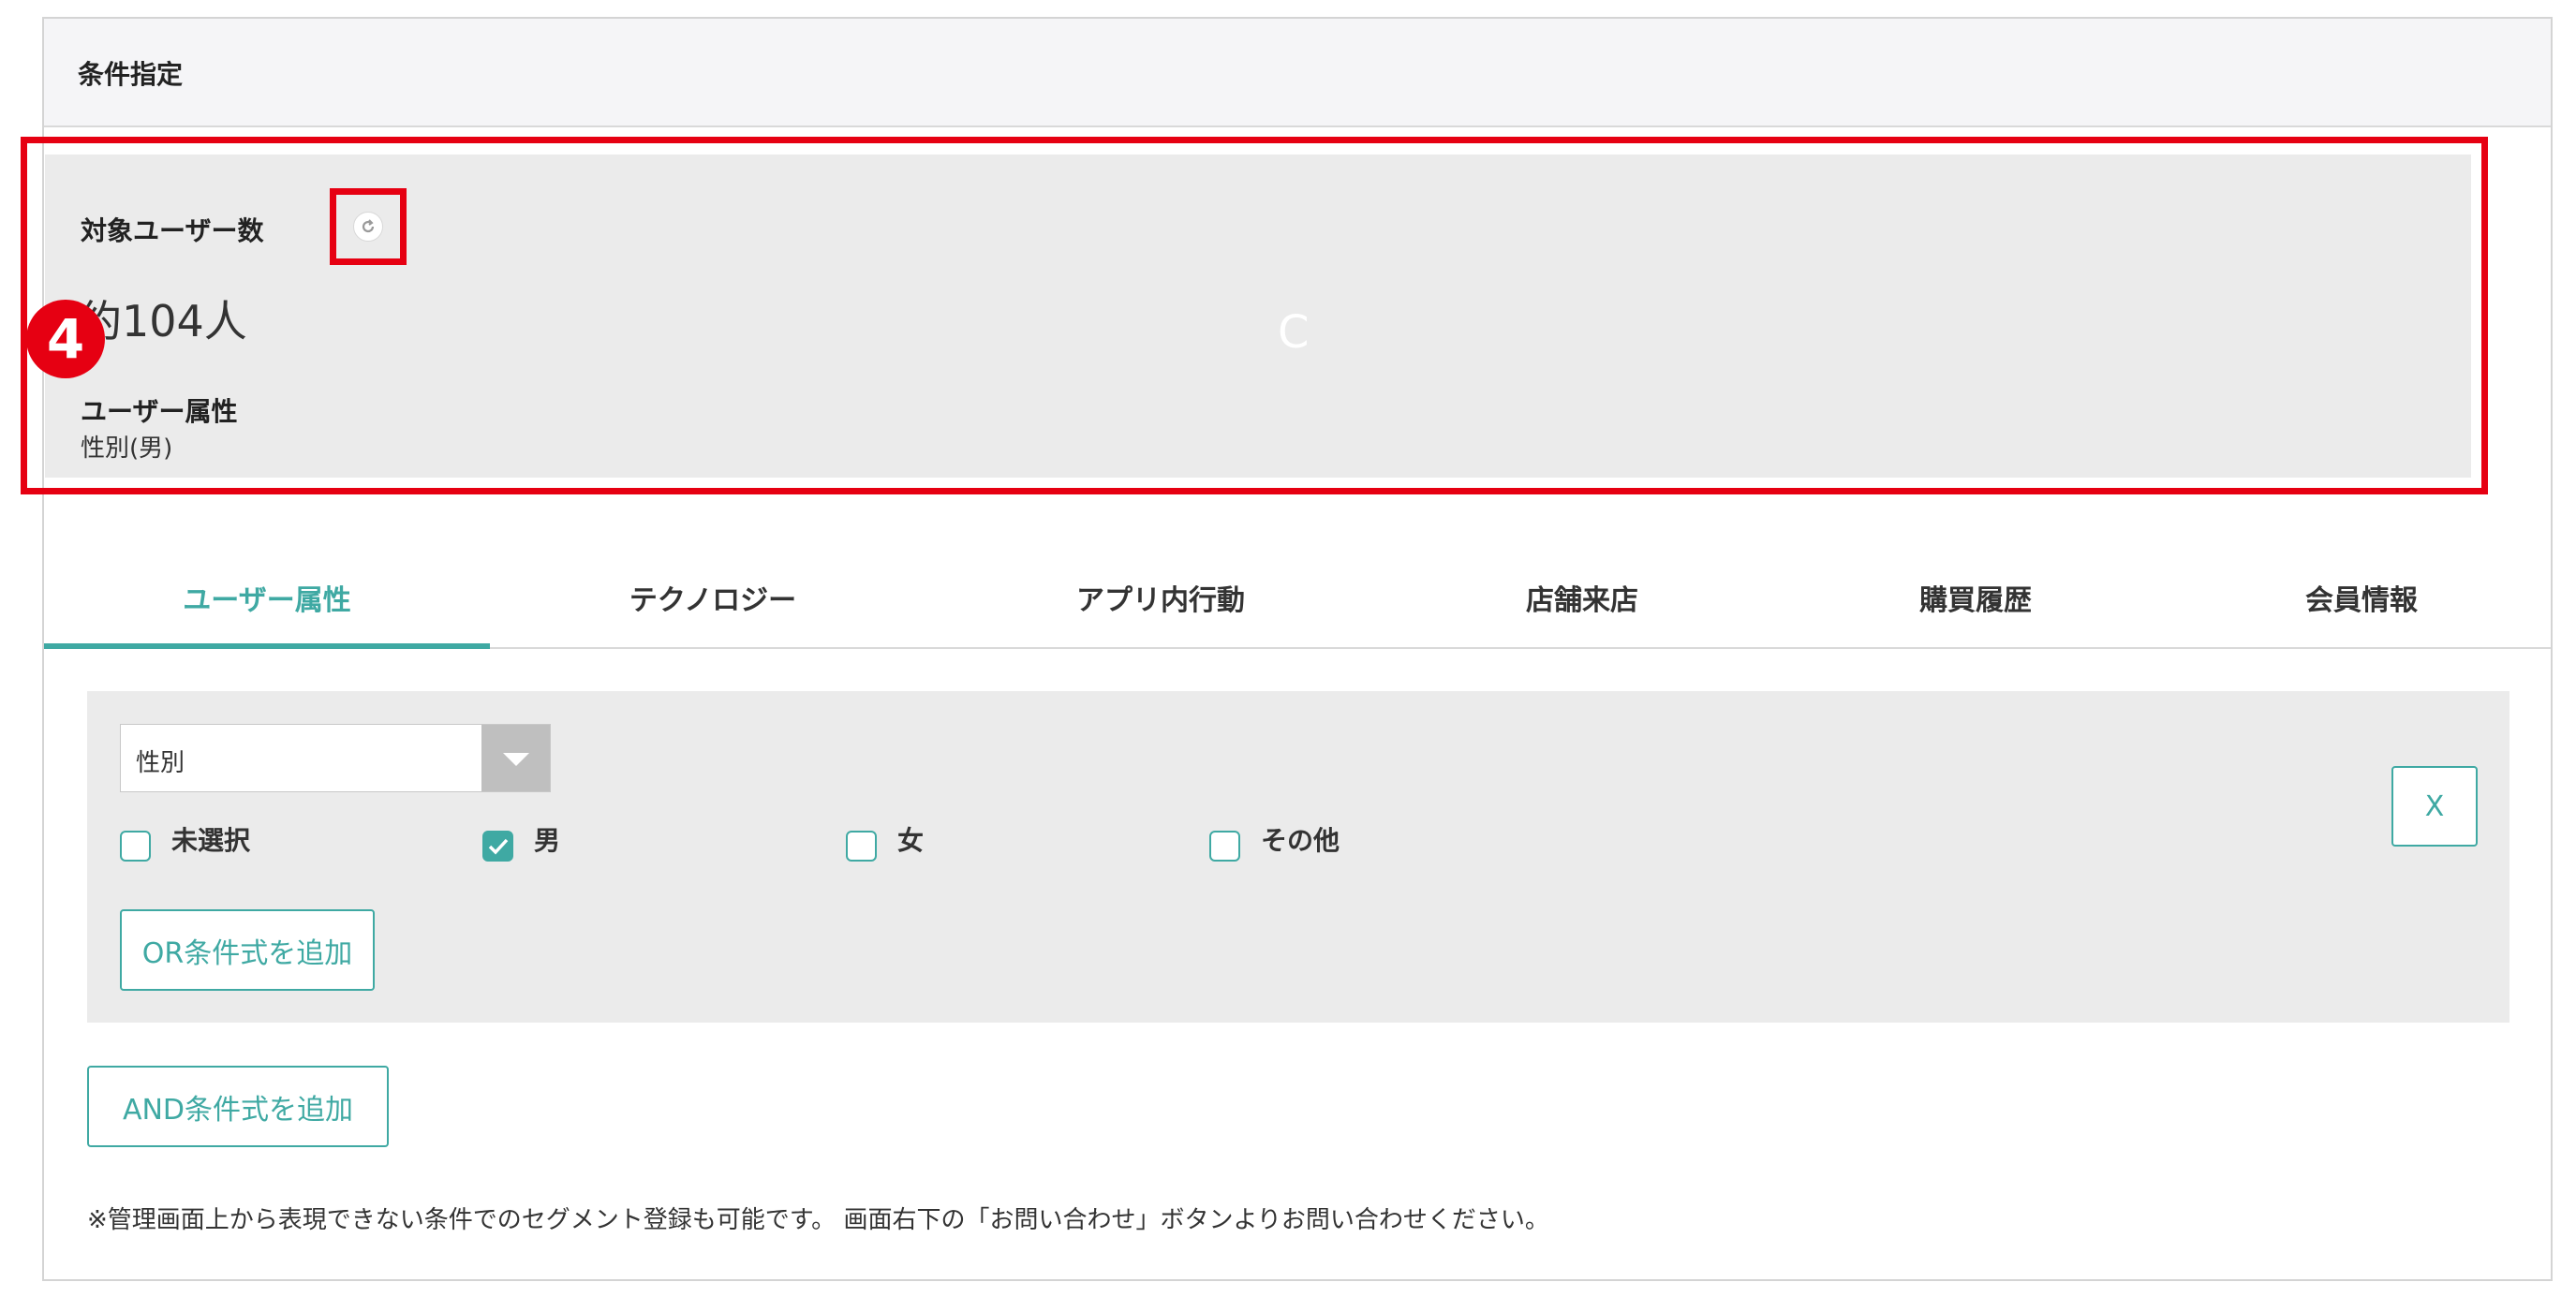  I want to click on target-users-label: 対象ユーザー数, so click(172, 230).